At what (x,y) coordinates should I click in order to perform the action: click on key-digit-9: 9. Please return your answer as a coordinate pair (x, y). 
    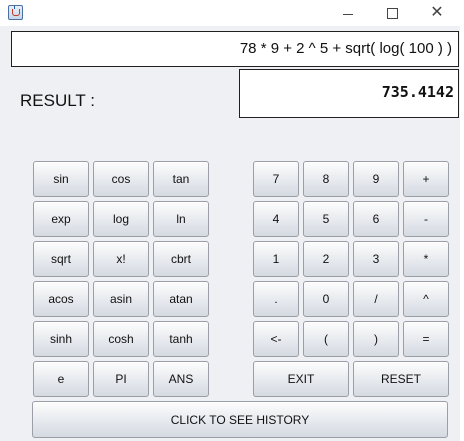
    Looking at the image, I should click on (376, 179).